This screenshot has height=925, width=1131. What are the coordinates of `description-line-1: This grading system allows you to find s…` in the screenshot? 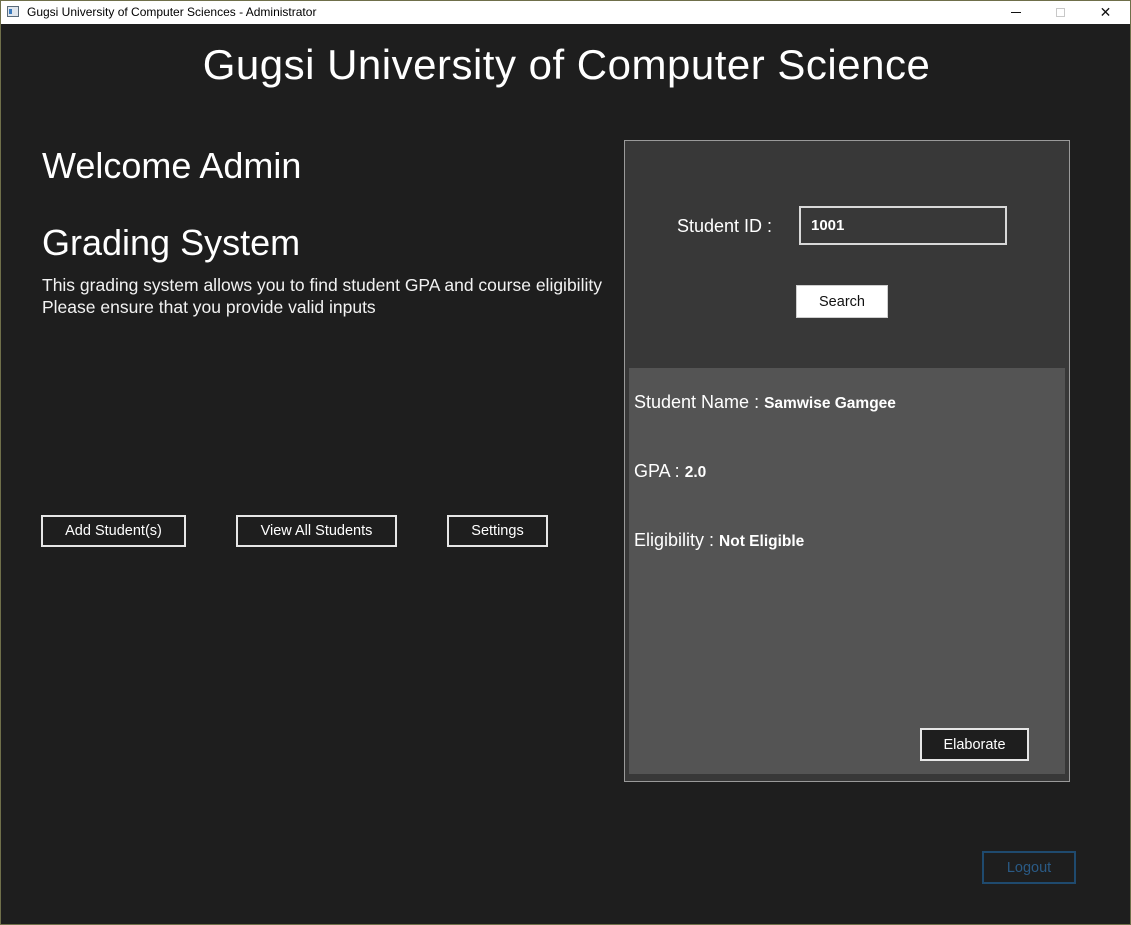 It's located at (322, 285).